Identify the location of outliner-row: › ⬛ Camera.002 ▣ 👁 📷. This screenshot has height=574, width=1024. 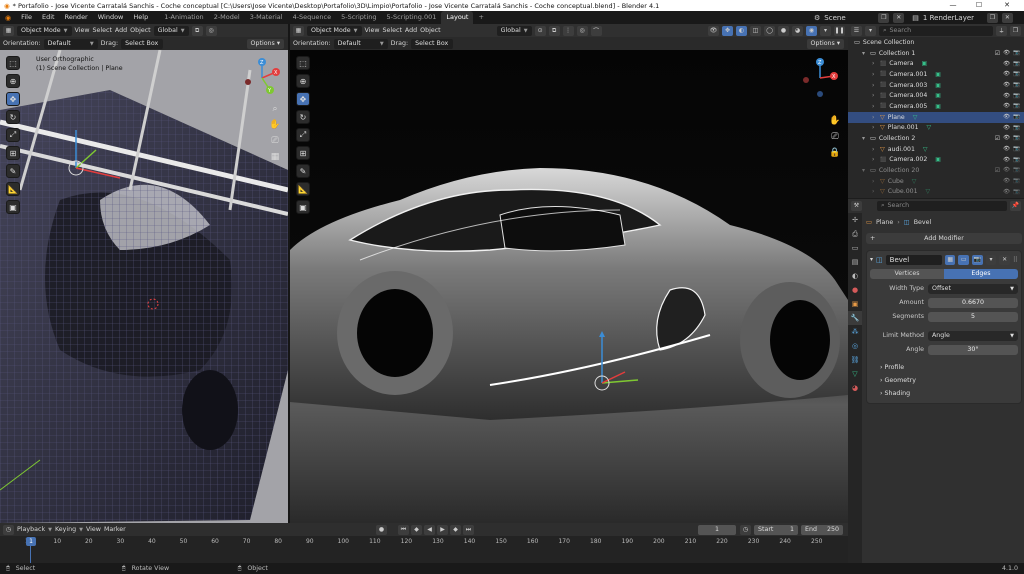
(936, 160).